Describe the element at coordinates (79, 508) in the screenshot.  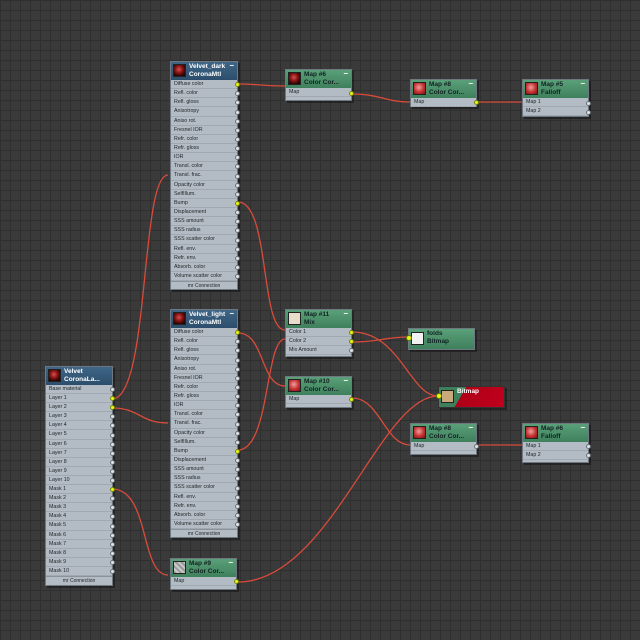
I see `slot-mask-3: Mask 3` at that location.